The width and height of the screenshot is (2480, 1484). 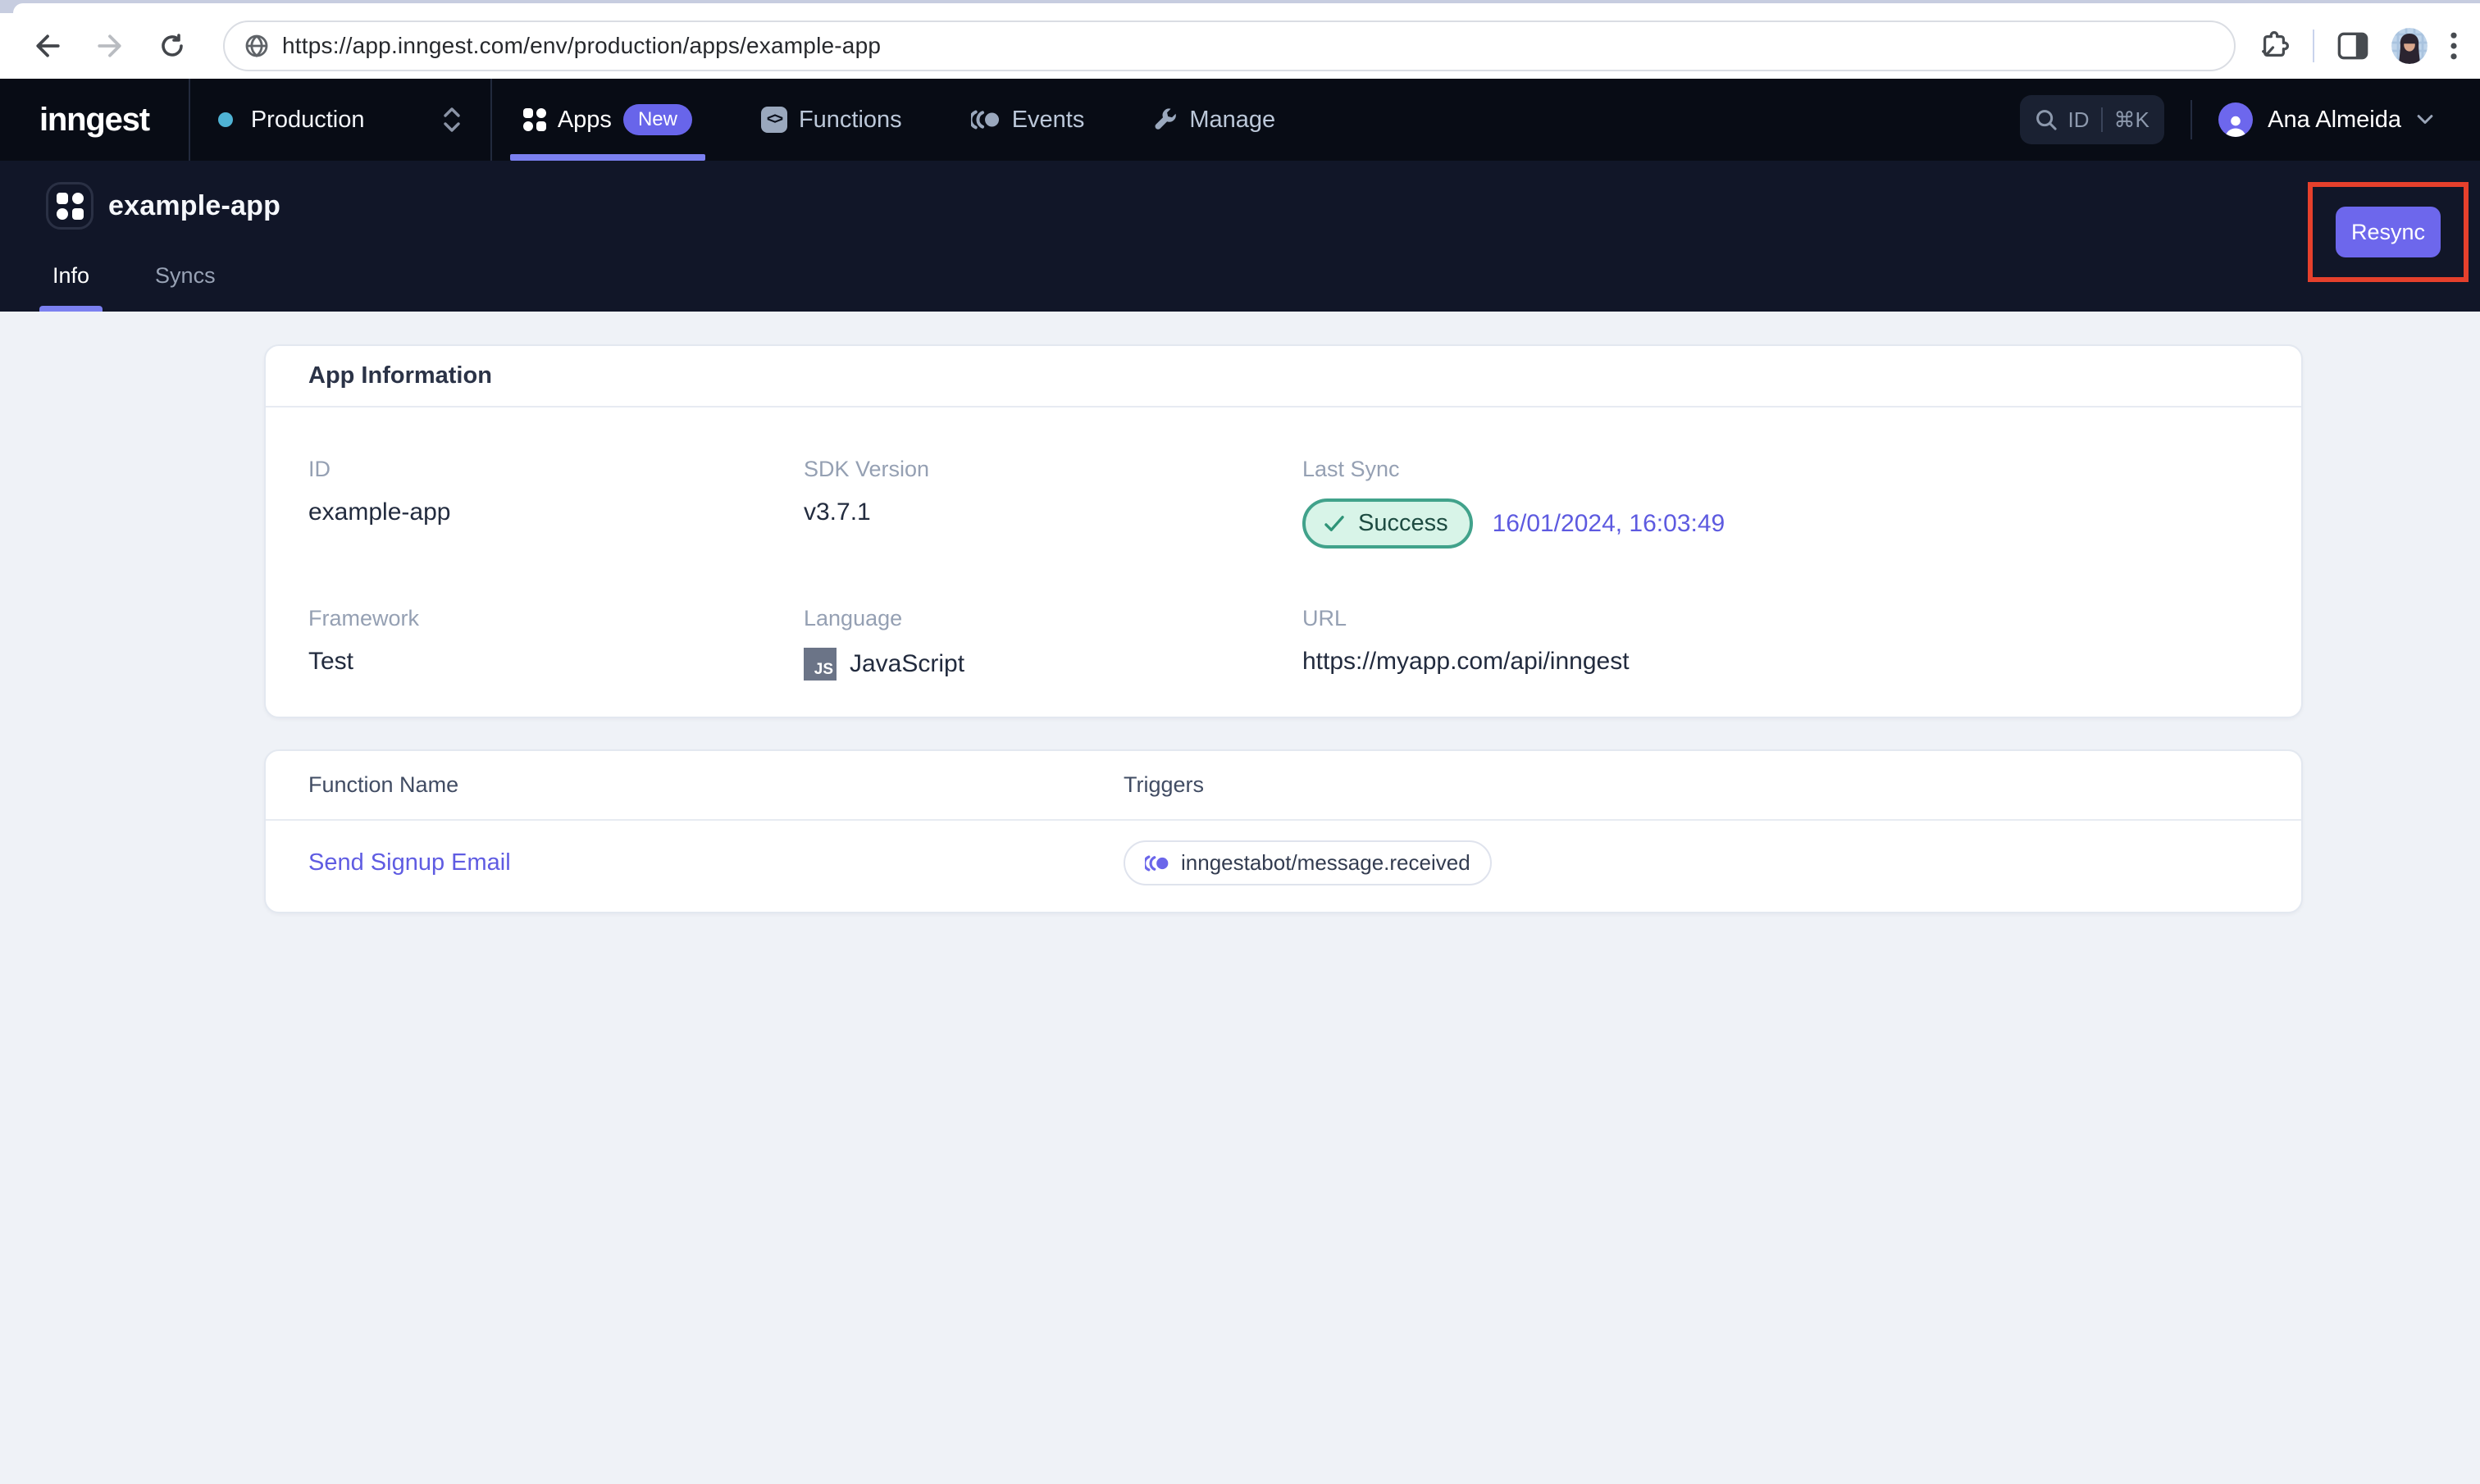 I want to click on header-tabs: Info Syncs, so click(x=134, y=287).